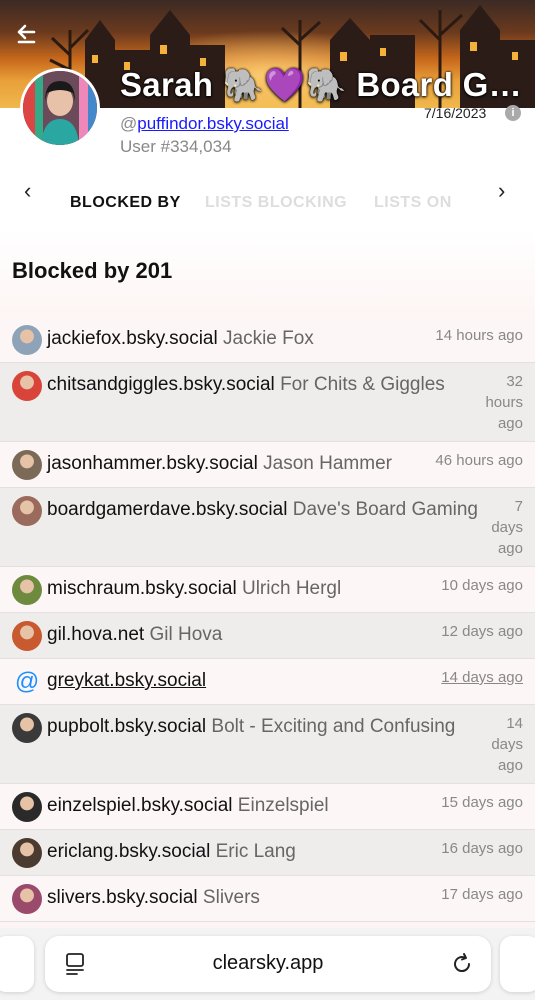  Describe the element at coordinates (413, 203) in the screenshot. I see `tab-lists-on: LISTS ON` at that location.